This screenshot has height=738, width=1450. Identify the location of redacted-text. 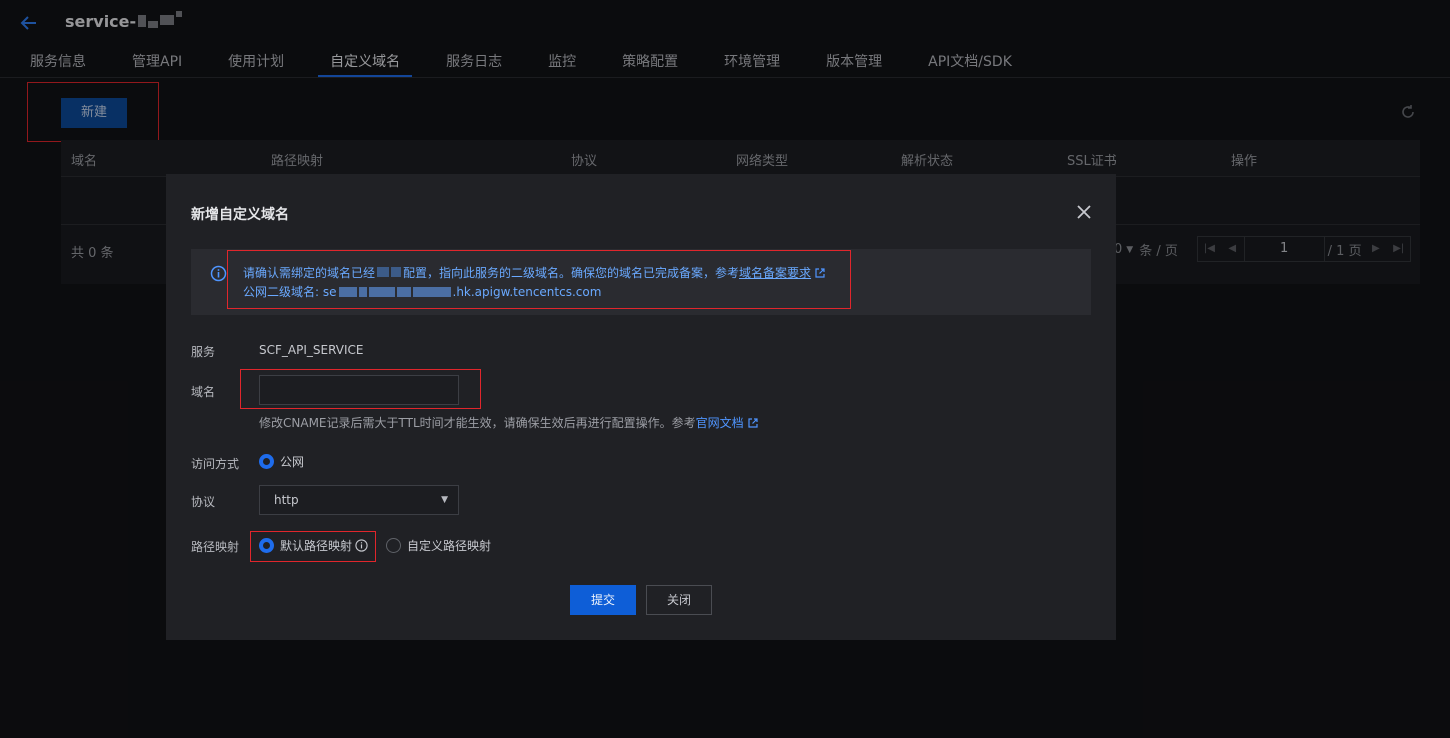
(389, 272).